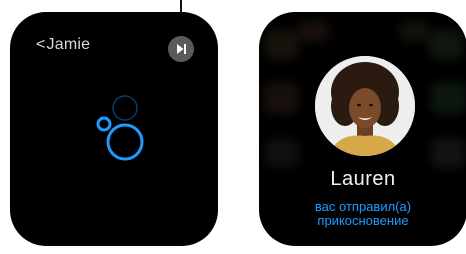  What do you see at coordinates (363, 220) in the screenshot?
I see `status-text-line-2: прикосновение` at bounding box center [363, 220].